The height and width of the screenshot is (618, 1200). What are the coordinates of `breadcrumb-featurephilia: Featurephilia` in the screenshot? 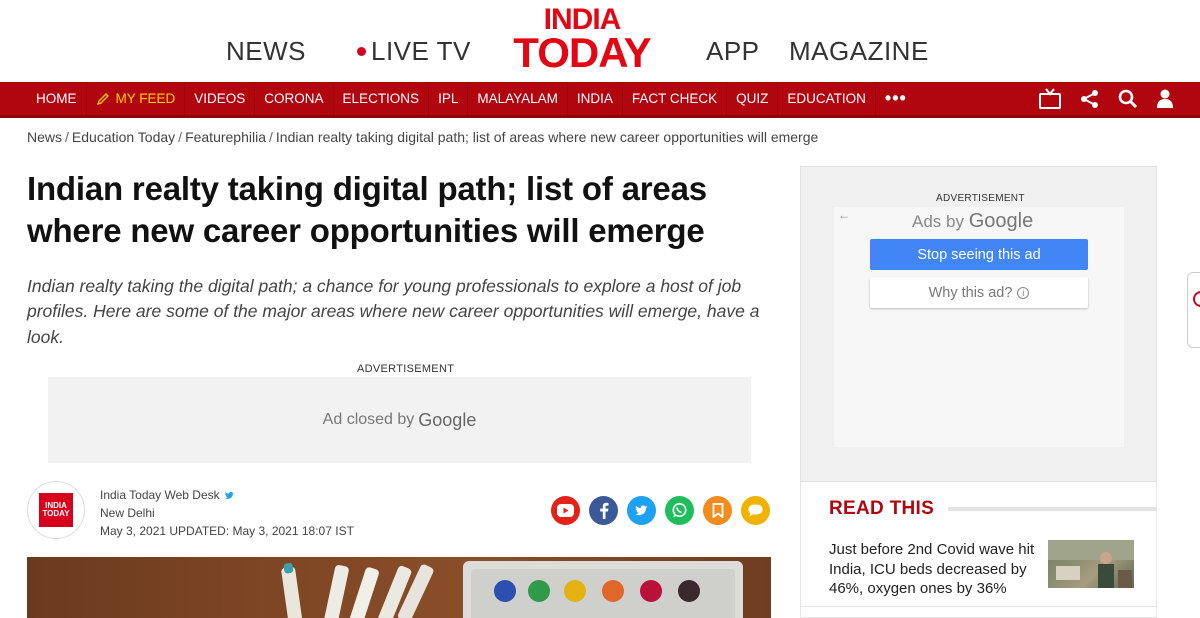 It's located at (225, 137).